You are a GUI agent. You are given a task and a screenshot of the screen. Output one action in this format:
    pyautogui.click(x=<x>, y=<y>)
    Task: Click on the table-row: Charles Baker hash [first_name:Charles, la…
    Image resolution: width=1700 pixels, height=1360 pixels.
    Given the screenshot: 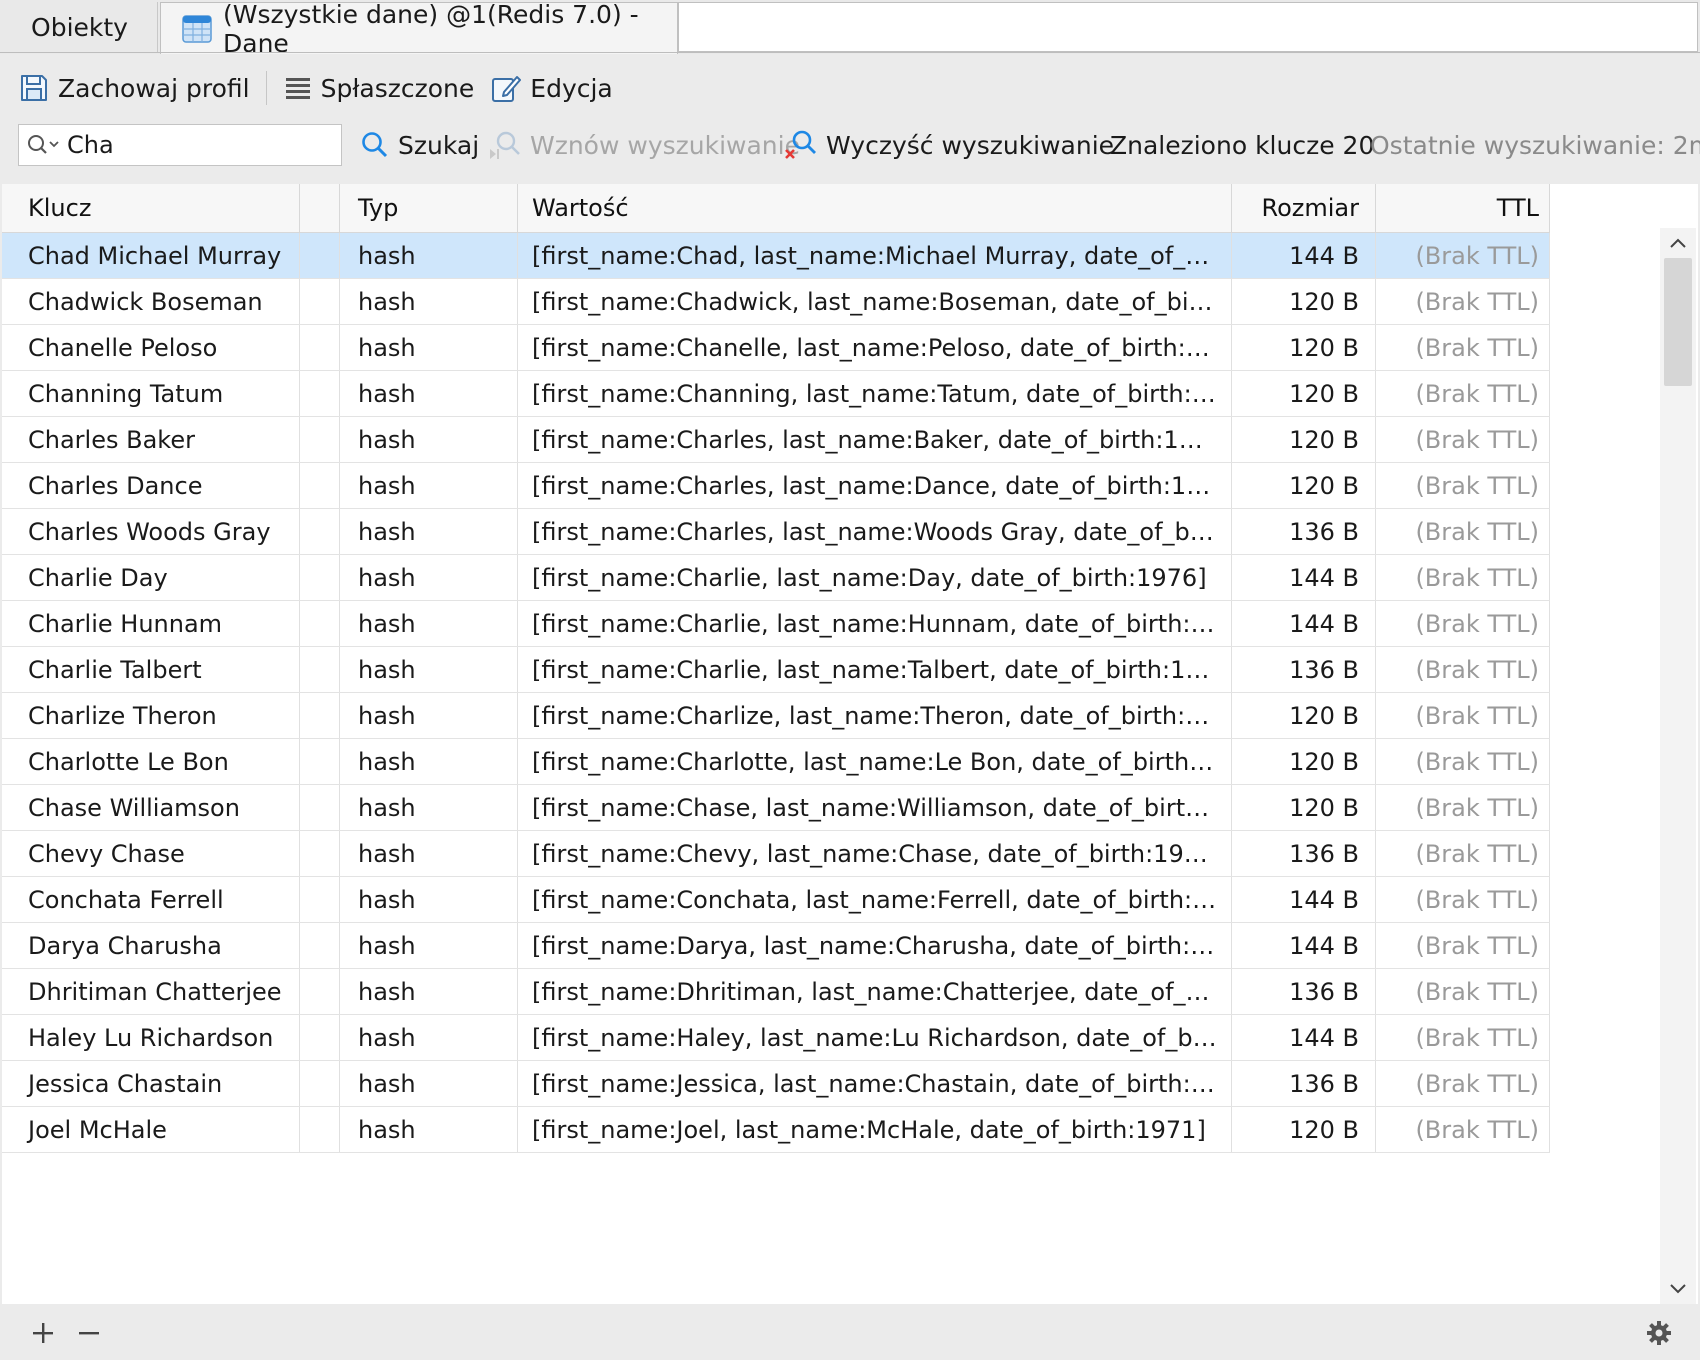 What is the action you would take?
    pyautogui.click(x=776, y=440)
    